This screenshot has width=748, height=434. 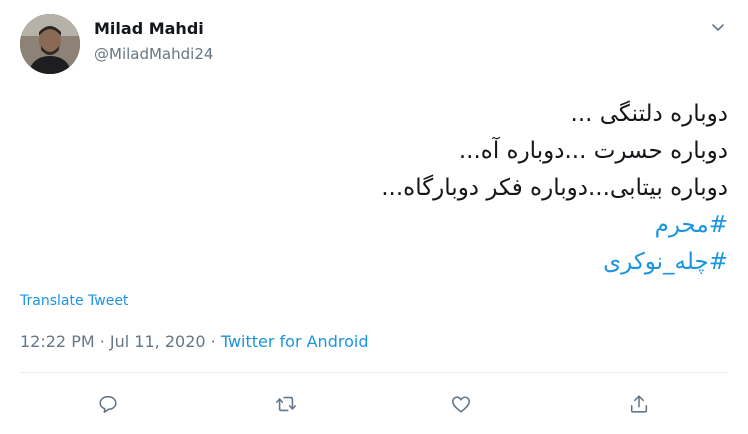 What do you see at coordinates (374, 372) in the screenshot?
I see `divider` at bounding box center [374, 372].